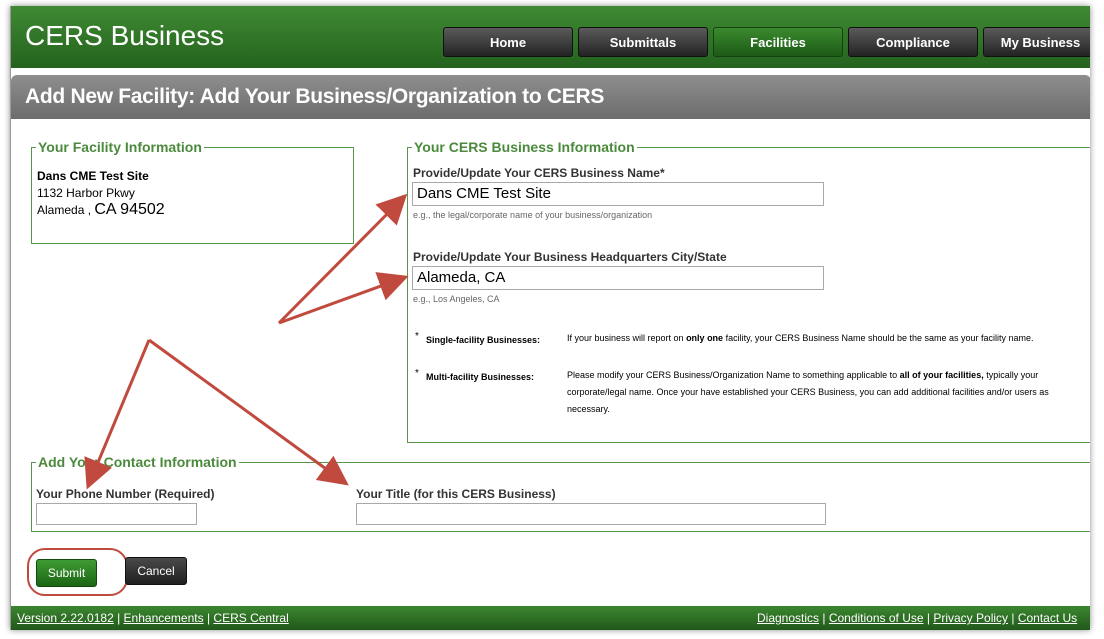  What do you see at coordinates (1047, 618) in the screenshot?
I see `contact-link: Contact Us` at bounding box center [1047, 618].